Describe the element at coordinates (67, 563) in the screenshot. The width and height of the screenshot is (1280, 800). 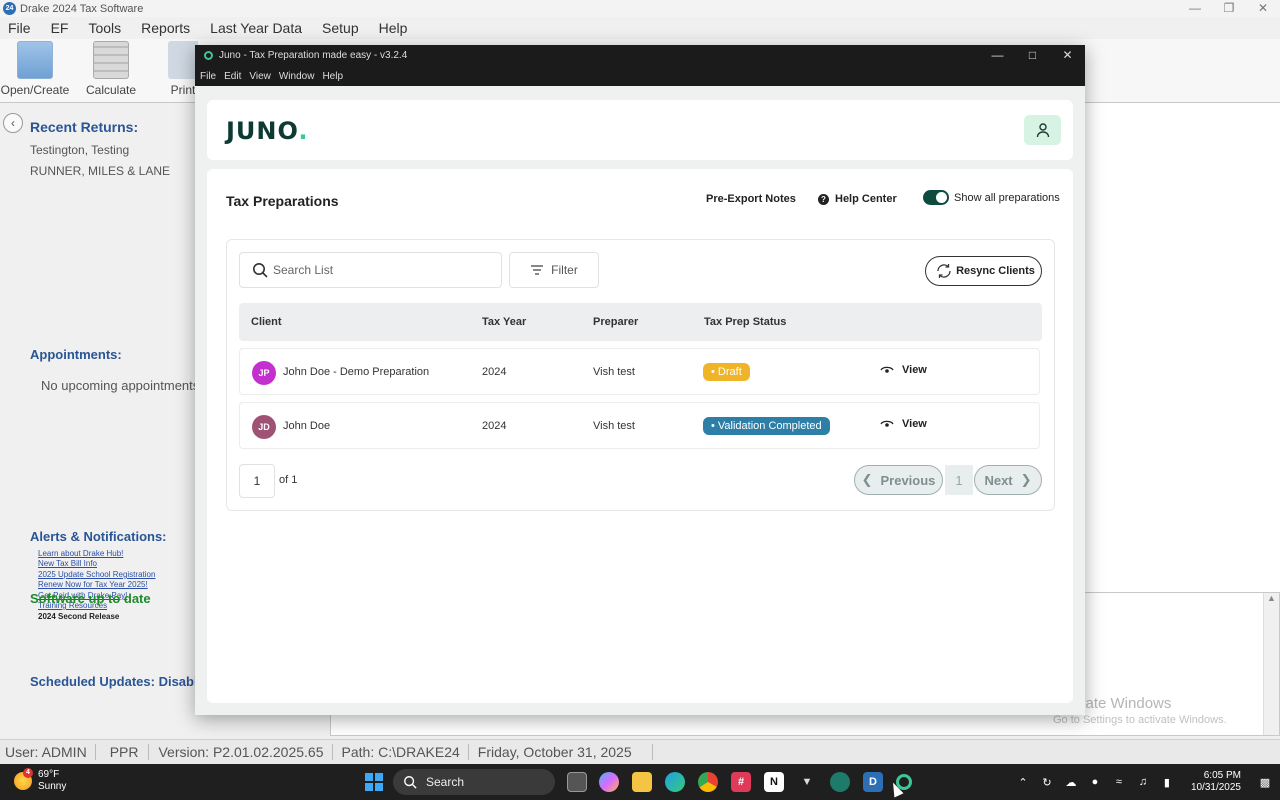
I see `alert-link: New Tax Bill Info` at that location.